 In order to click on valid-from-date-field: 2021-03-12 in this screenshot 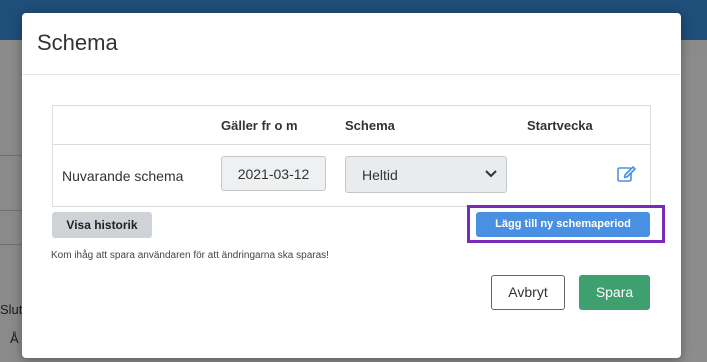, I will do `click(273, 173)`.